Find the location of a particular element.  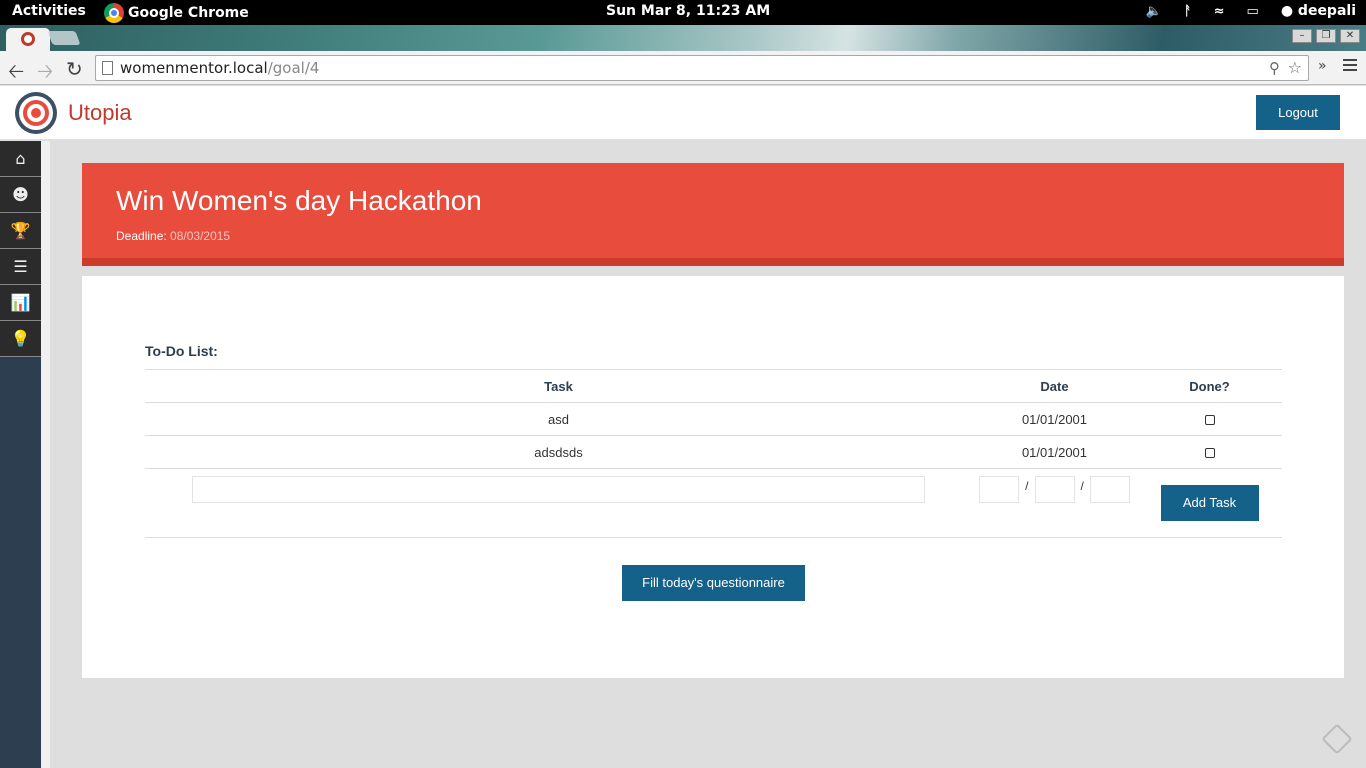

chrome-menu-icon is located at coordinates (1350, 66).